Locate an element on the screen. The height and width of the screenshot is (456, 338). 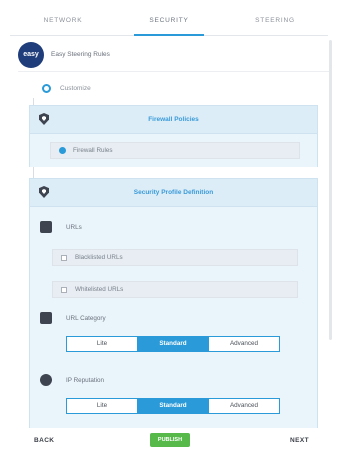
rule-header: easy Easy Steering Rules is located at coordinates (174, 55).